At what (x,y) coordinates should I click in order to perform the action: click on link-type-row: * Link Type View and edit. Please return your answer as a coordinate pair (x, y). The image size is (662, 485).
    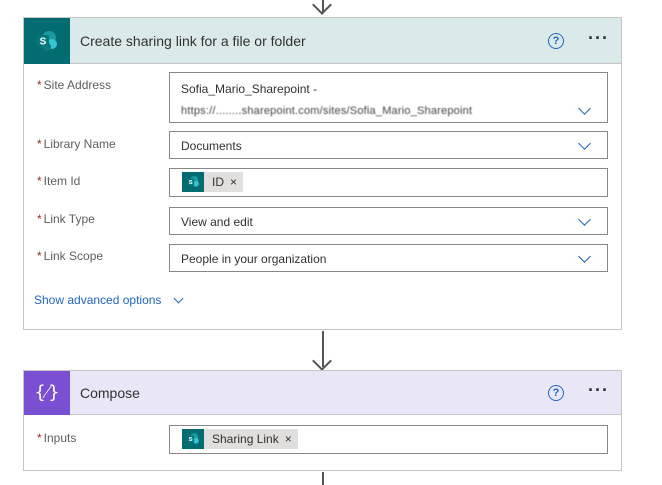
    Looking at the image, I should click on (322, 221).